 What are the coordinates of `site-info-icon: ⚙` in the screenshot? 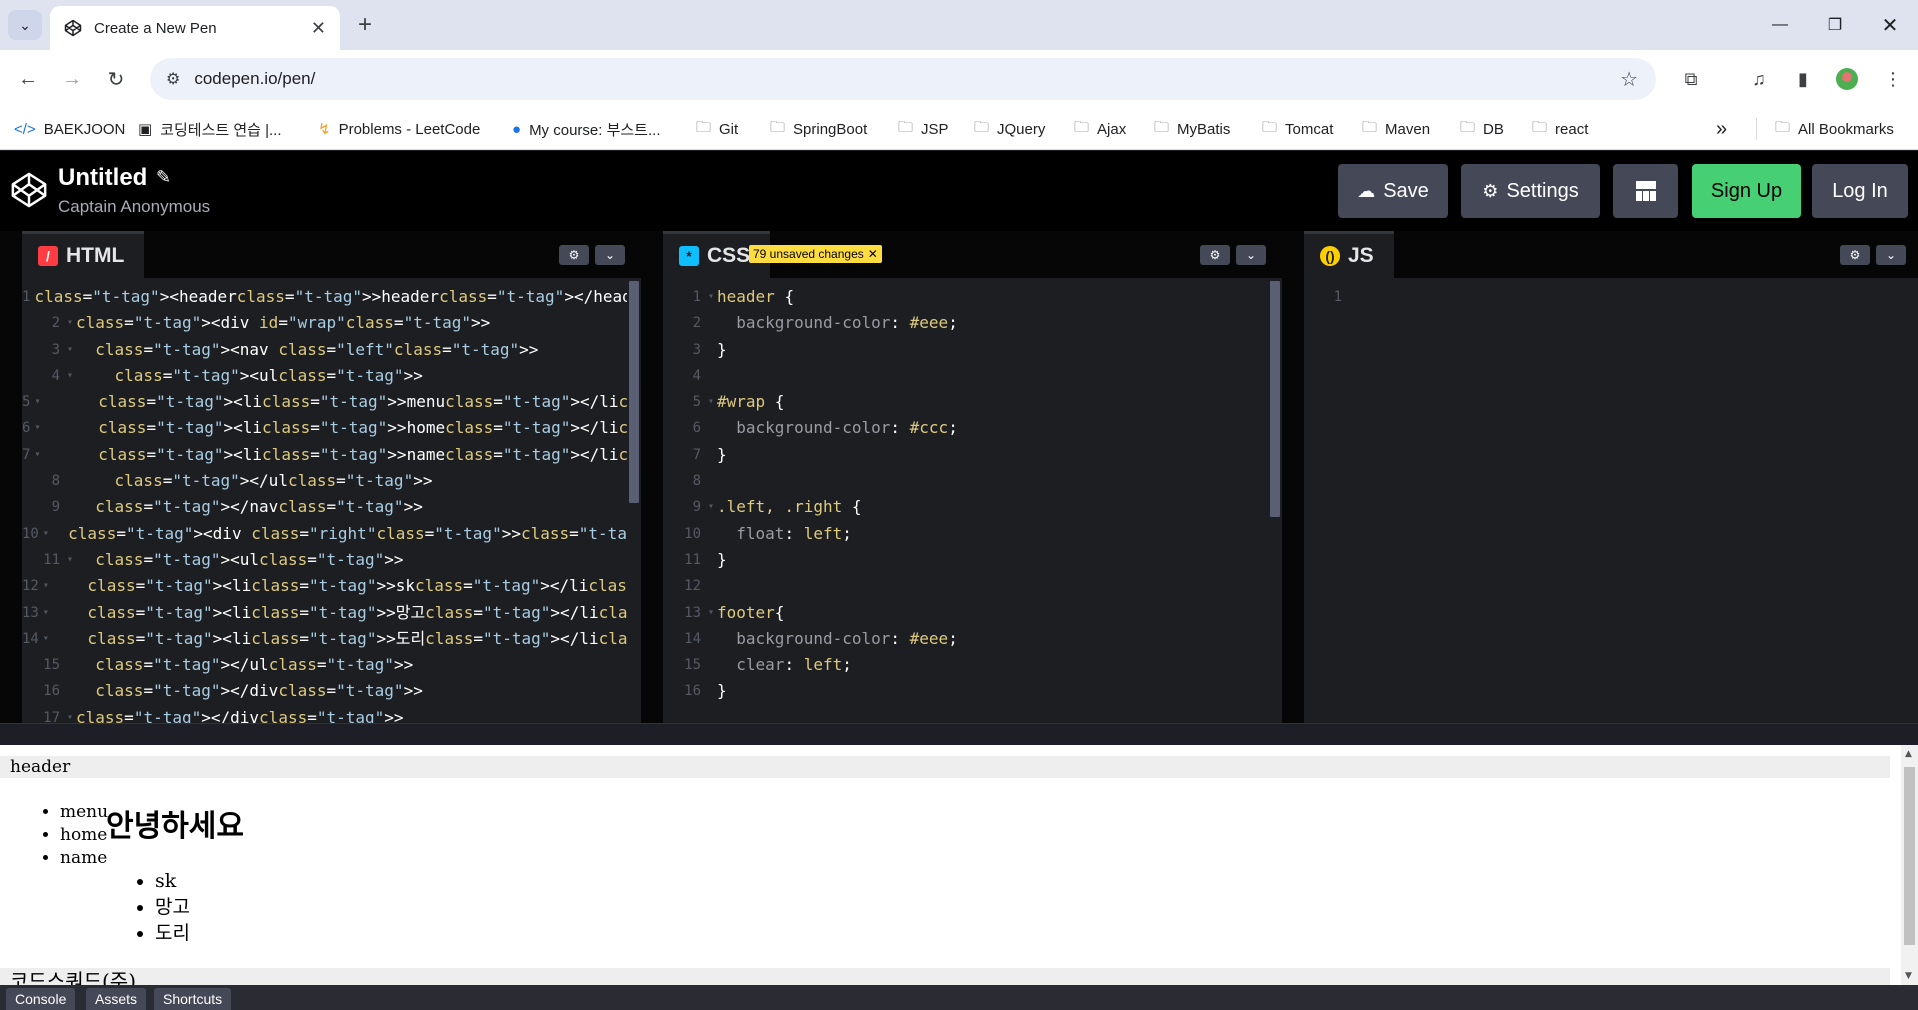 It's located at (173, 79).